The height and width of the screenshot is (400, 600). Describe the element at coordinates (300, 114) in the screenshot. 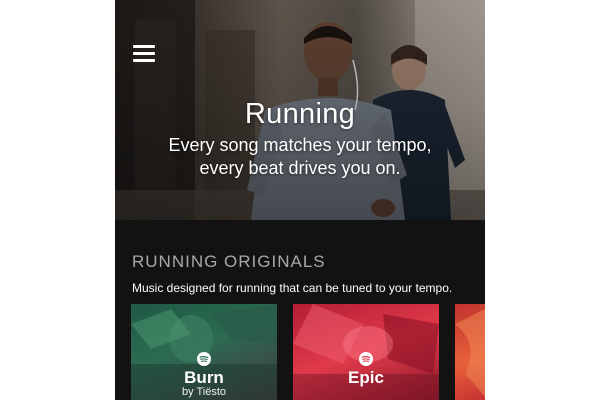

I see `page-title: Running` at that location.